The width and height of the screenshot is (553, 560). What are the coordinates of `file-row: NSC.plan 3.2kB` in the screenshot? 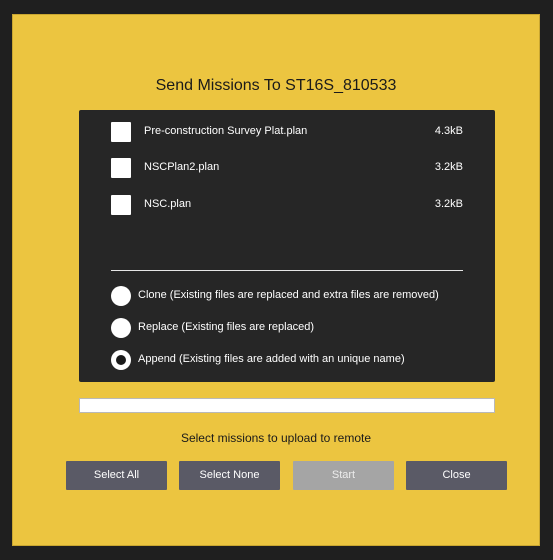 It's located at (287, 206).